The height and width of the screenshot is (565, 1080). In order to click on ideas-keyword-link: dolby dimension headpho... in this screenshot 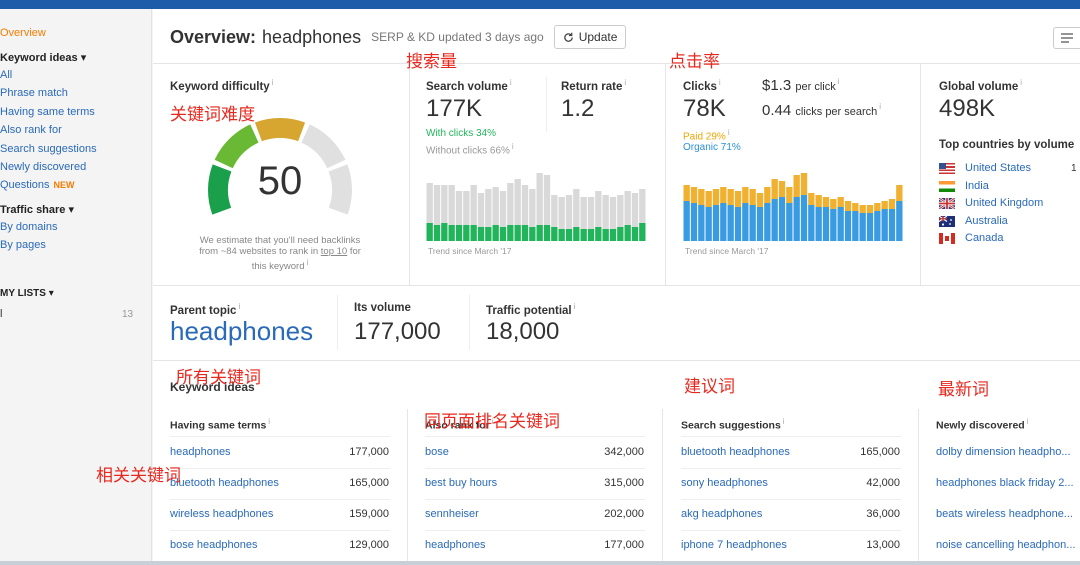, I will do `click(1008, 452)`.